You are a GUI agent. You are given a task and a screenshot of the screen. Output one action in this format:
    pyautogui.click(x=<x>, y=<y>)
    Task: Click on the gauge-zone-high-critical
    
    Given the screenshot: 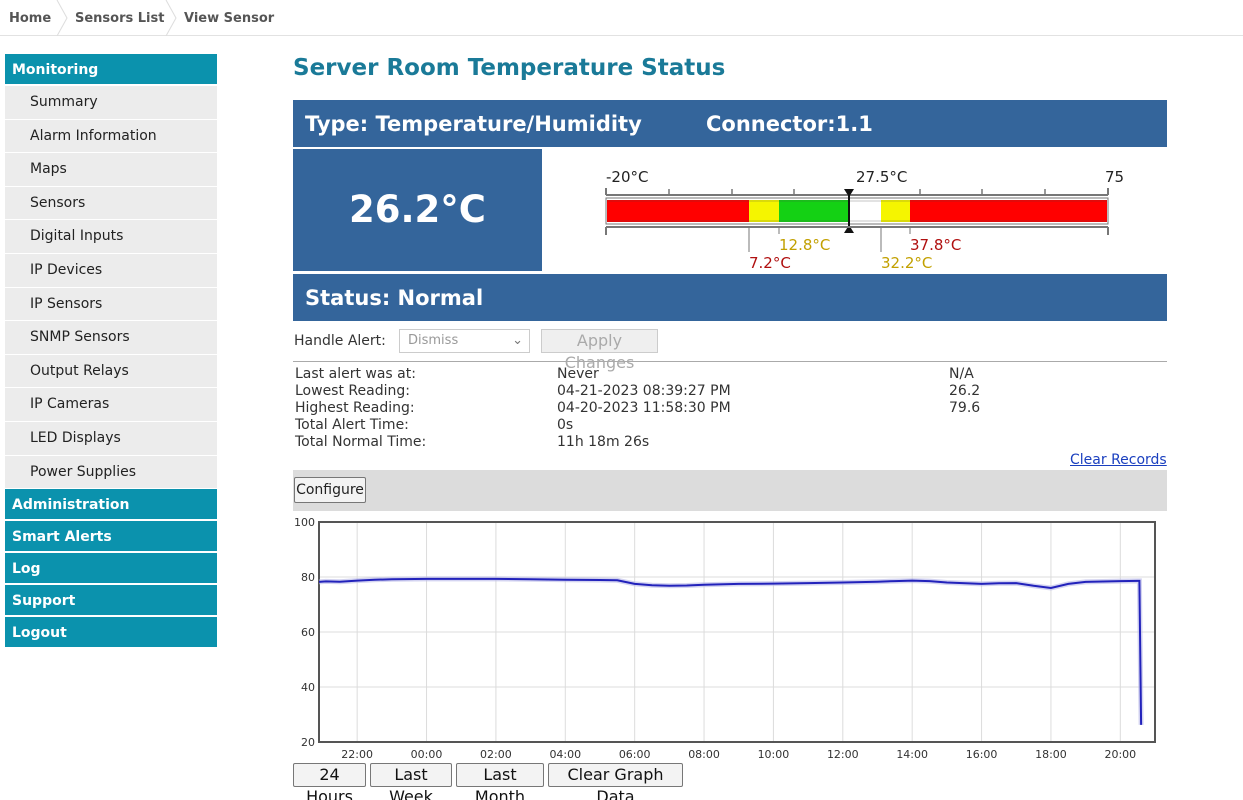 What is the action you would take?
    pyautogui.click(x=1008, y=211)
    